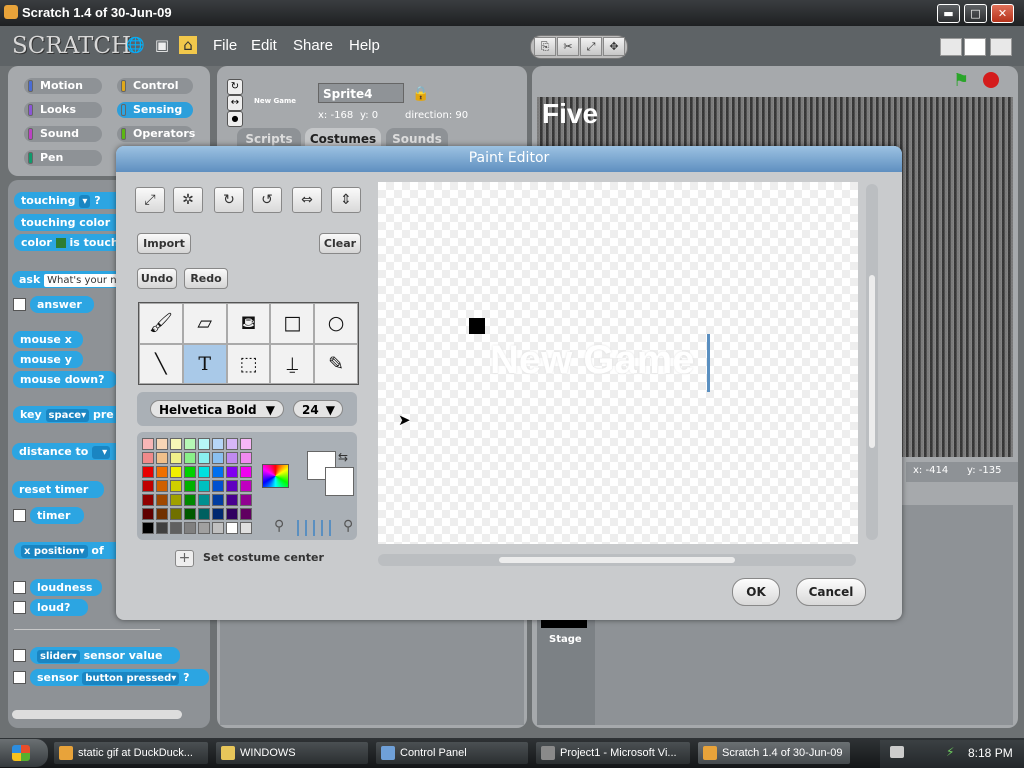 This screenshot has width=1024, height=768. Describe the element at coordinates (267, 200) in the screenshot. I see `rotate-left-icon: ↺` at that location.